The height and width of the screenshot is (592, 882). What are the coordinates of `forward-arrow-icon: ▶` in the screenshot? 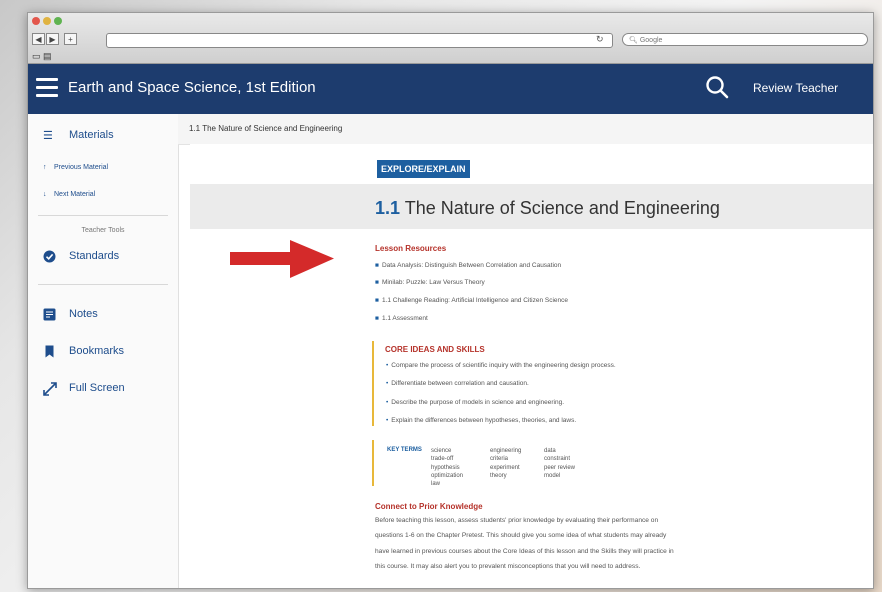 It's located at (52, 39).